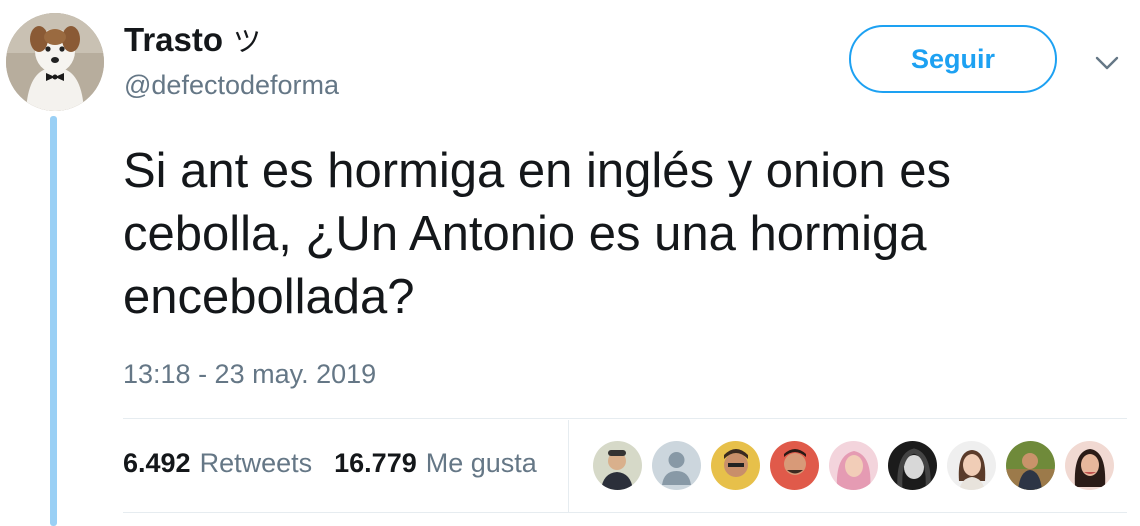 The width and height of the screenshot is (1140, 526). I want to click on author-name-row: Trasto ツ, so click(192, 40).